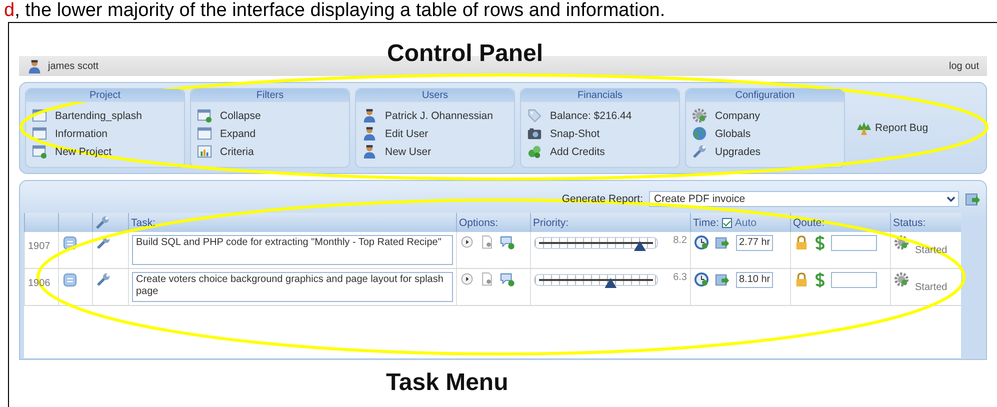 The height and width of the screenshot is (407, 997). What do you see at coordinates (963, 66) in the screenshot?
I see `logout-link: log out` at bounding box center [963, 66].